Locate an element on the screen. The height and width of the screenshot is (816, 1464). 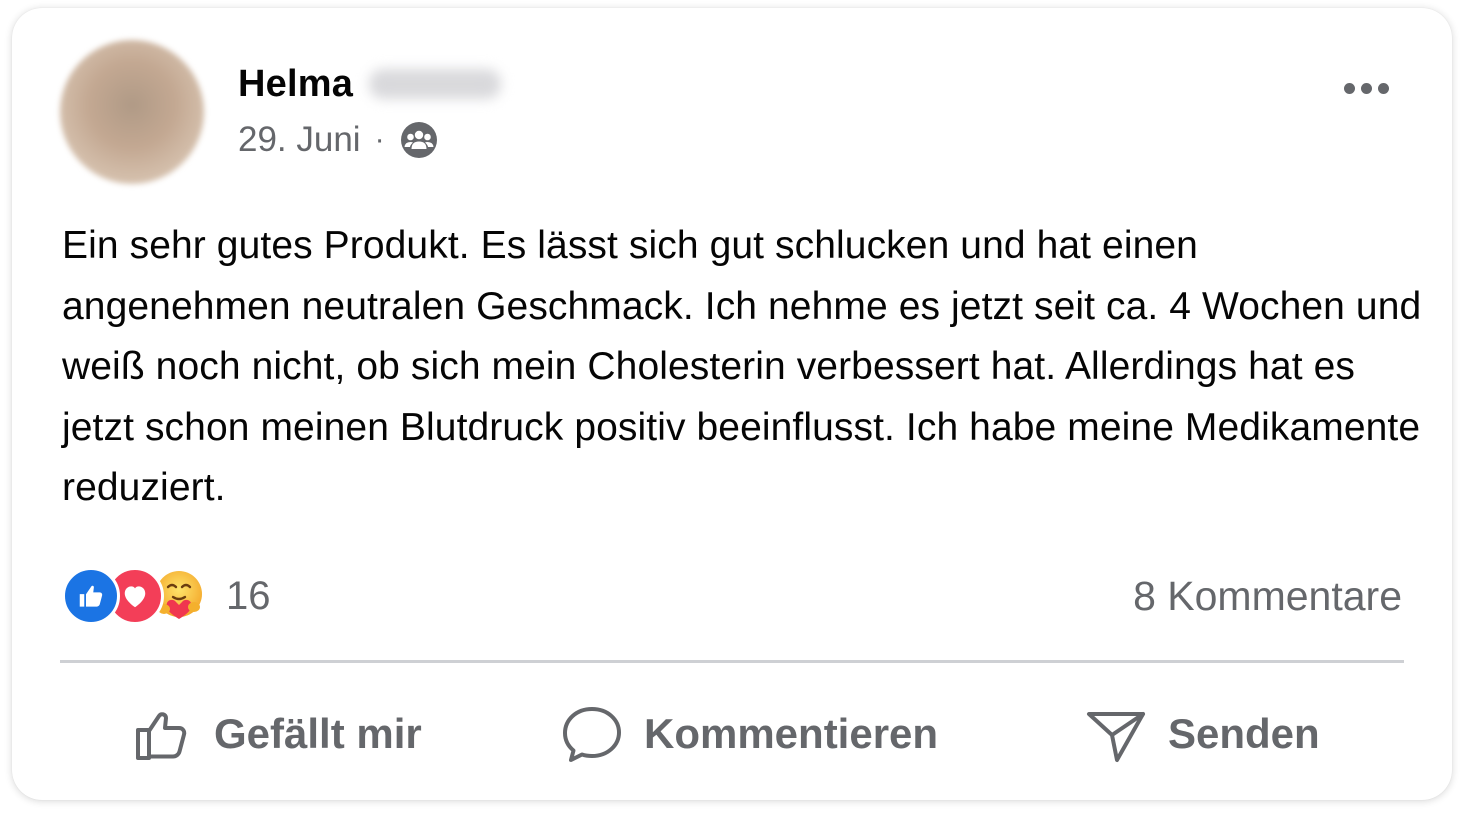
comment-bubble-icon is located at coordinates (592, 734).